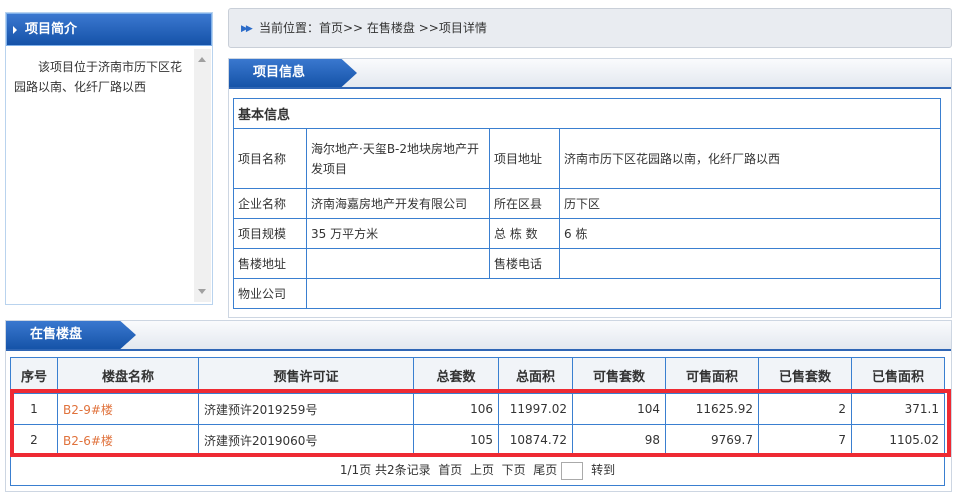 This screenshot has height=492, width=956. I want to click on label: 项目名称, so click(270, 158).